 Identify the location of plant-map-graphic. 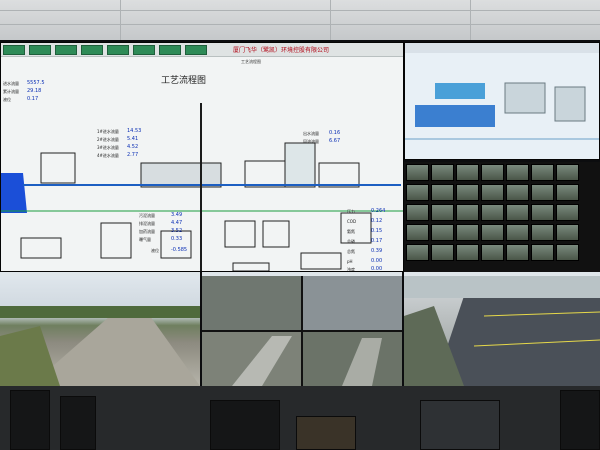
(502, 91).